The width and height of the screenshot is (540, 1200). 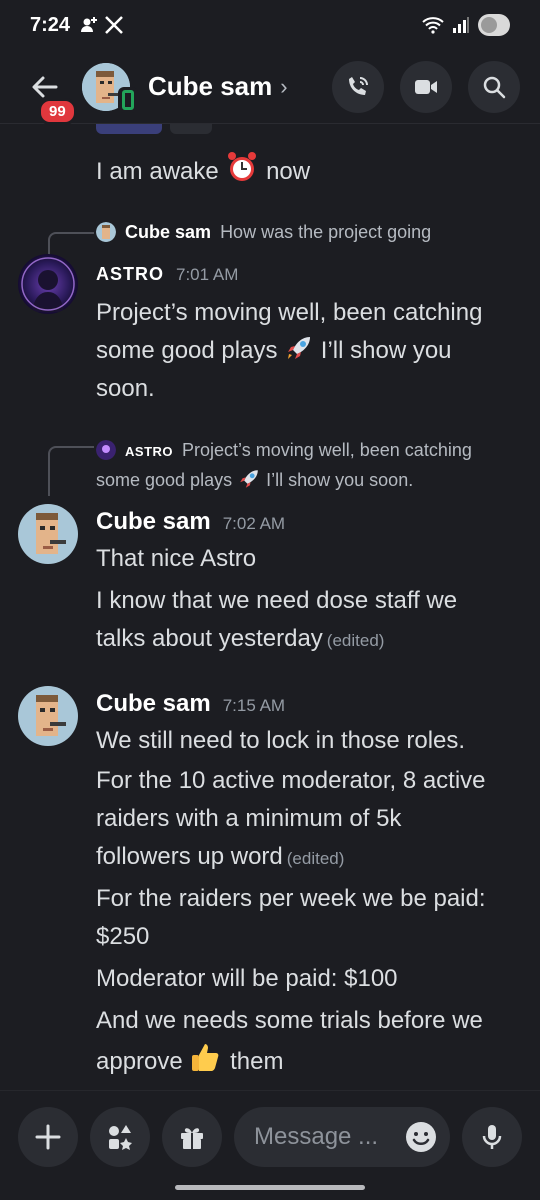 What do you see at coordinates (176, 558) in the screenshot?
I see `message-line: That nice Astro` at bounding box center [176, 558].